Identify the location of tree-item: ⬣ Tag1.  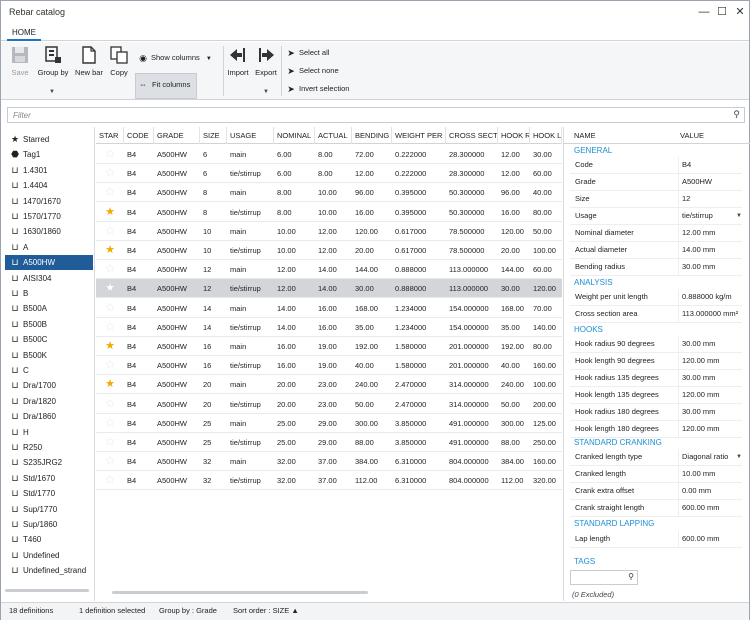
(49, 154).